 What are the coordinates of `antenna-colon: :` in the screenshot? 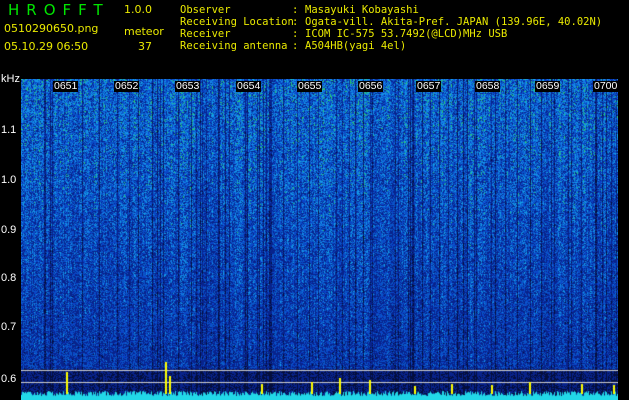 It's located at (295, 46).